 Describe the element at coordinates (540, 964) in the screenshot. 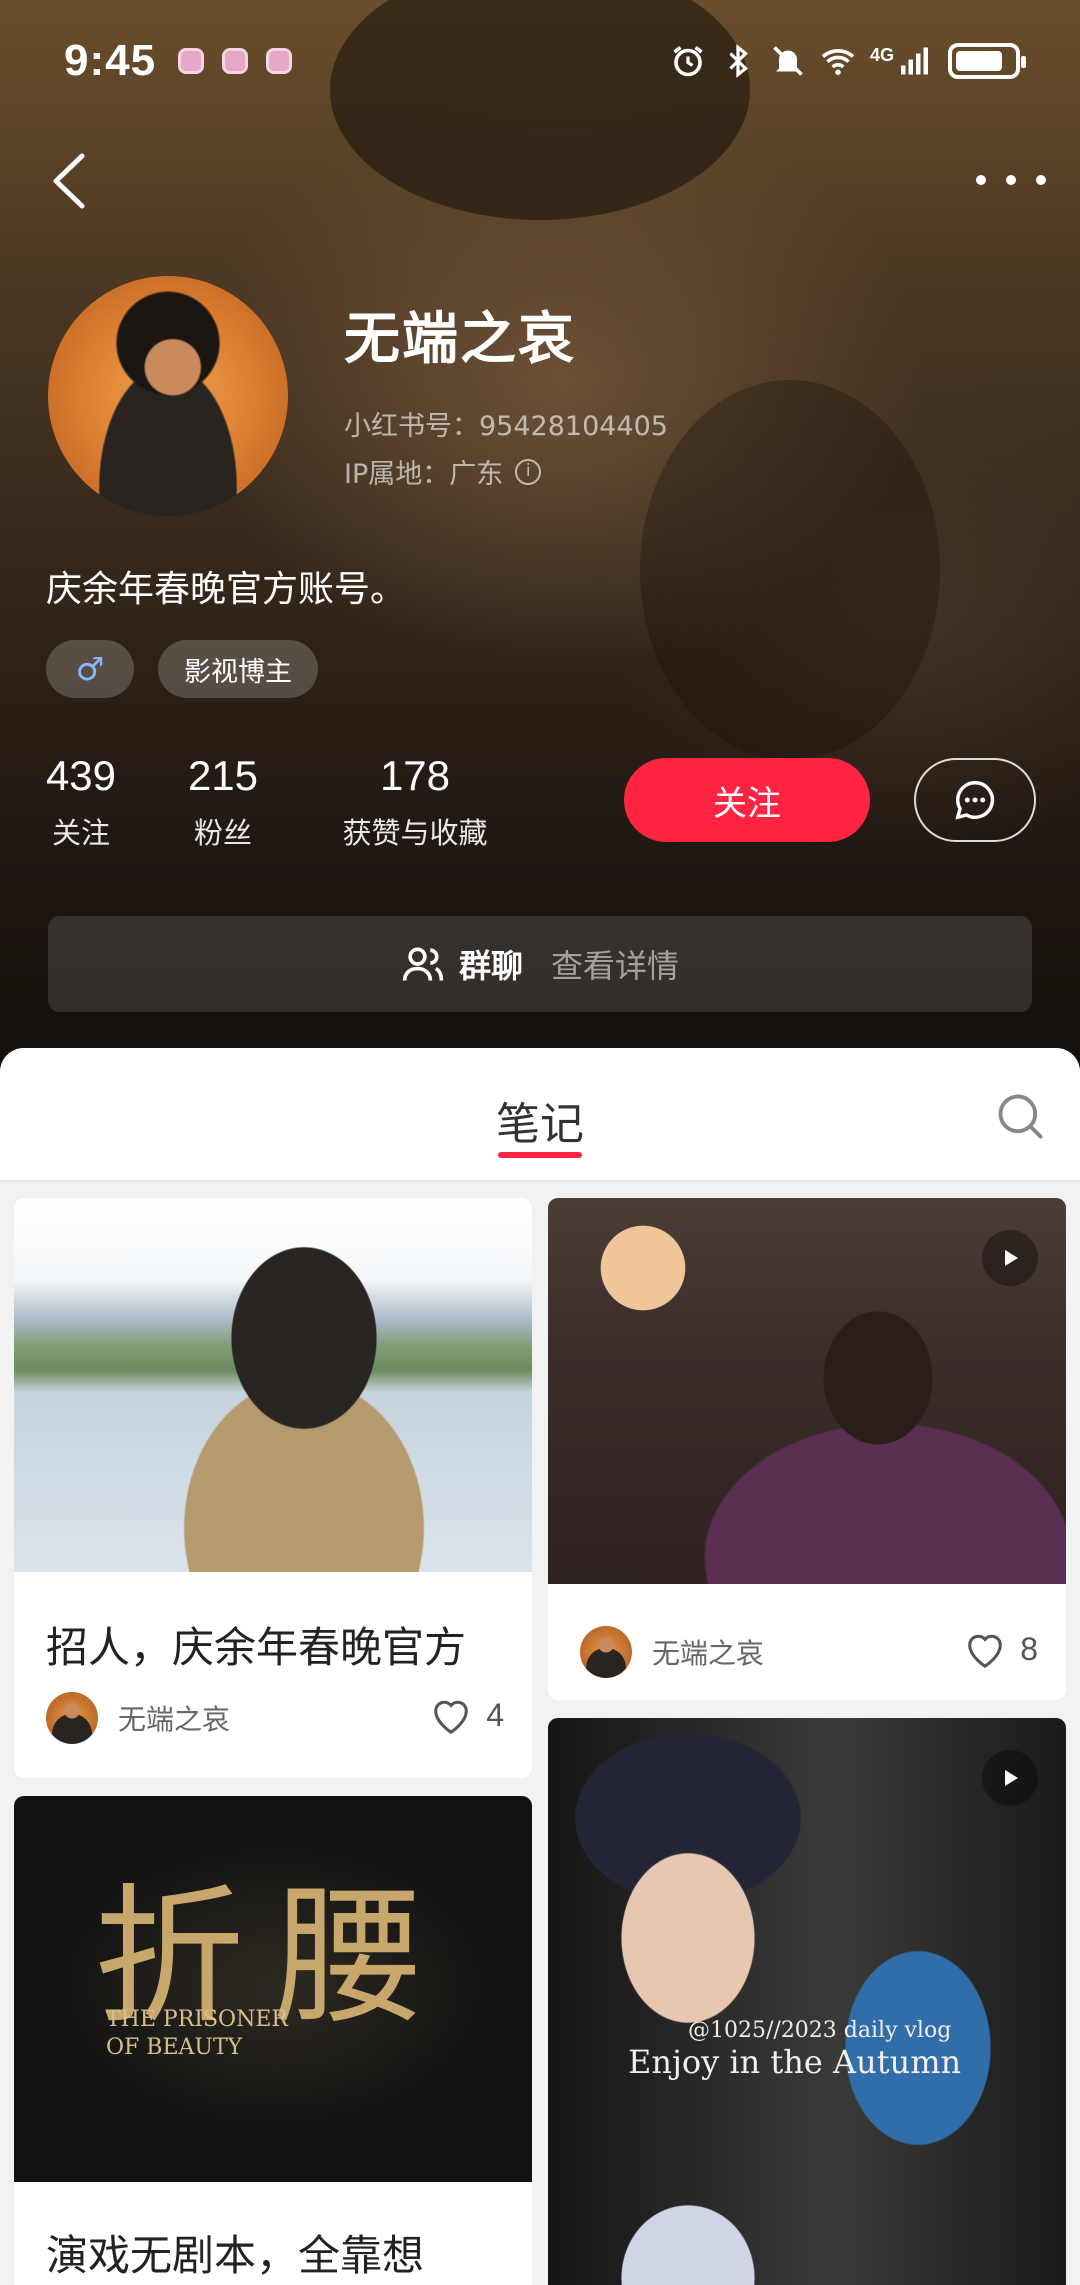

I see `group-chat-bar: 群聊 查看详情` at that location.